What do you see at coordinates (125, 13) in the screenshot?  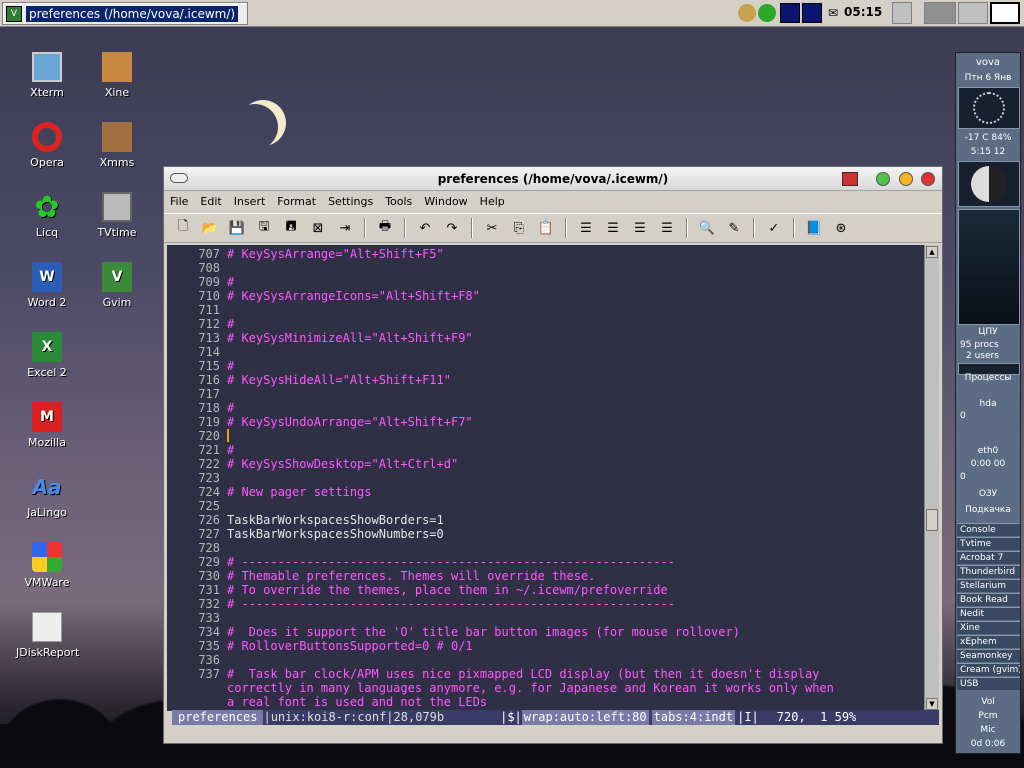 I see `taskbar-window-button: V preferences (/home/vova/.icewm/)` at bounding box center [125, 13].